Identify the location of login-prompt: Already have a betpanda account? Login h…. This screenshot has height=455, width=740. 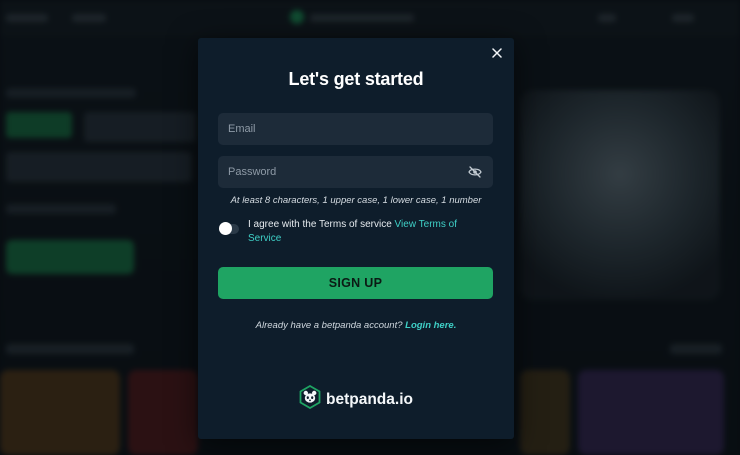
(356, 325).